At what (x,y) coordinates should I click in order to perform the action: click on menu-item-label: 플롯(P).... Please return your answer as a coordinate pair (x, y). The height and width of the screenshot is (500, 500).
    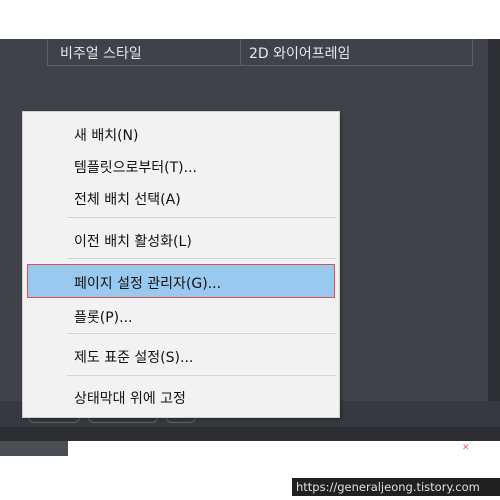
    Looking at the image, I should click on (103, 318).